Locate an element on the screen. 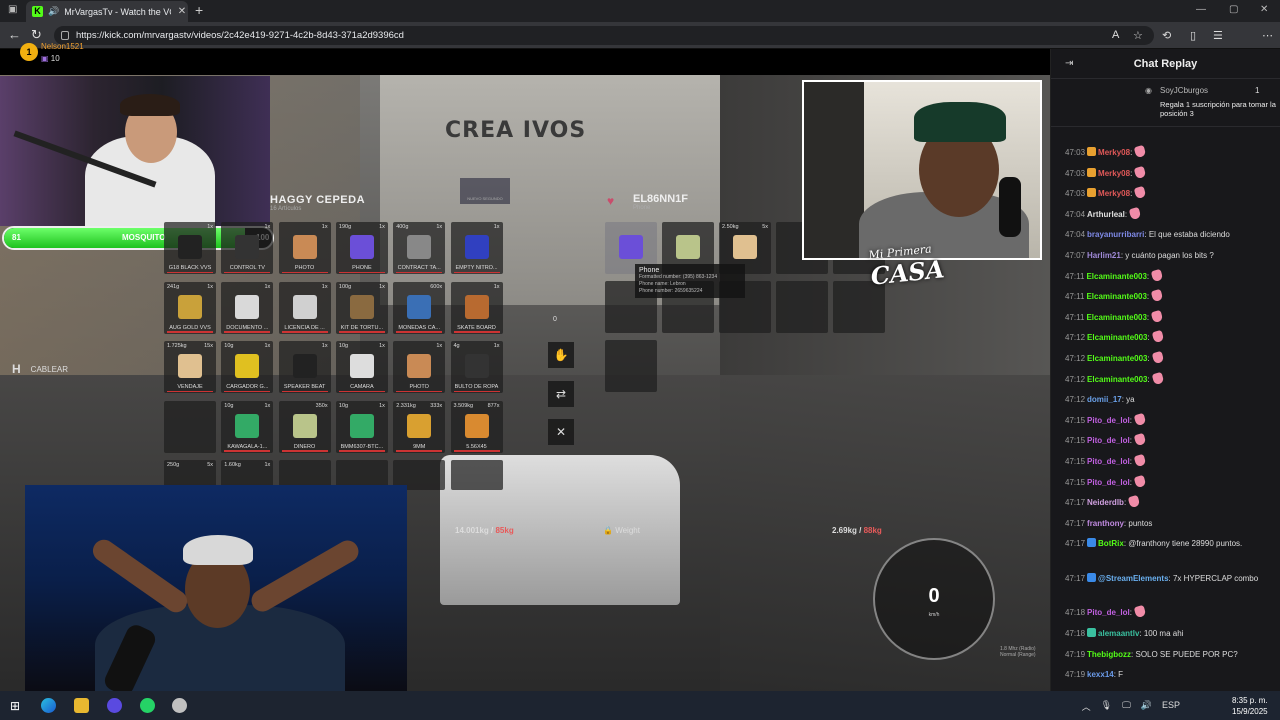 The image size is (1280, 720). file-explorer-icon is located at coordinates (81, 705).